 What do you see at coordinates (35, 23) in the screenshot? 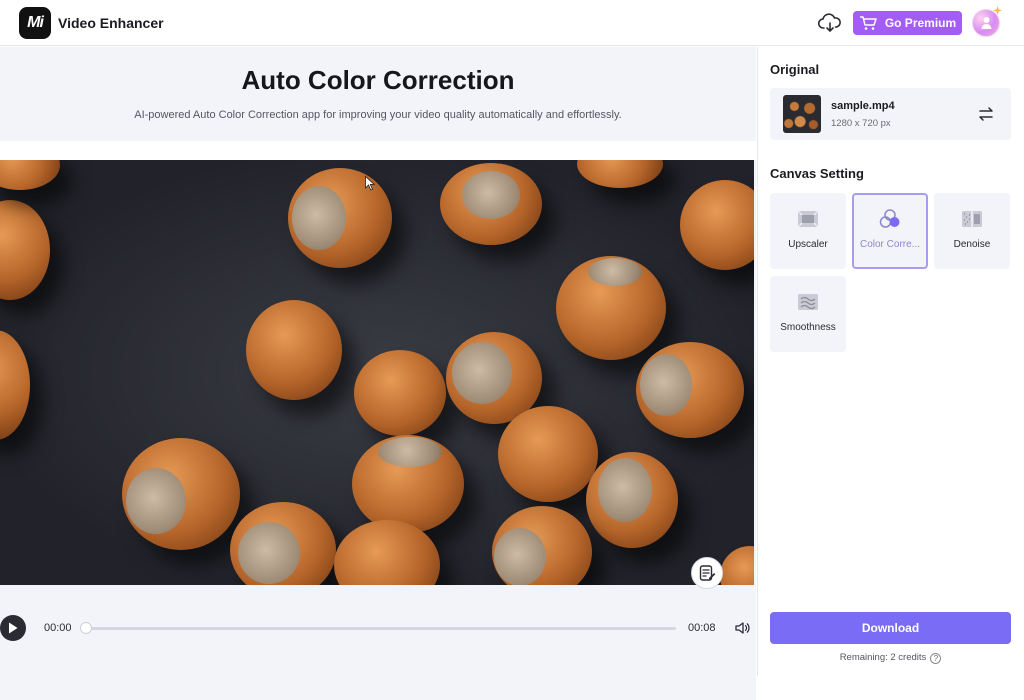
I see `app-logo: Mi` at bounding box center [35, 23].